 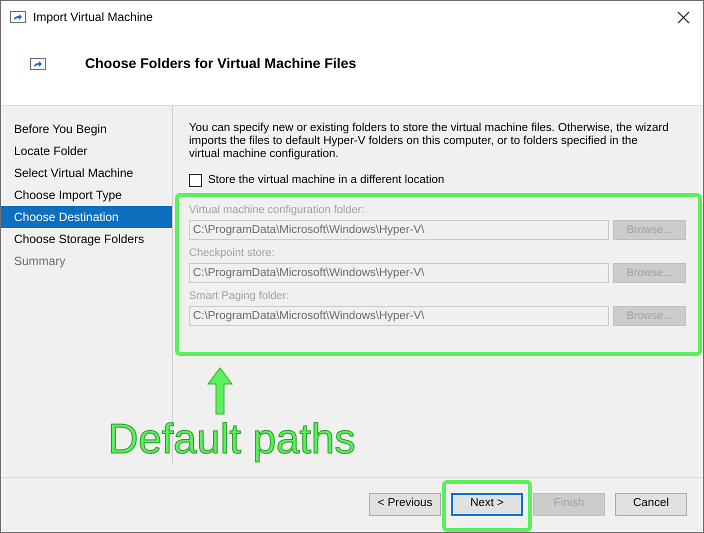 I want to click on close-icon, so click(x=683, y=17).